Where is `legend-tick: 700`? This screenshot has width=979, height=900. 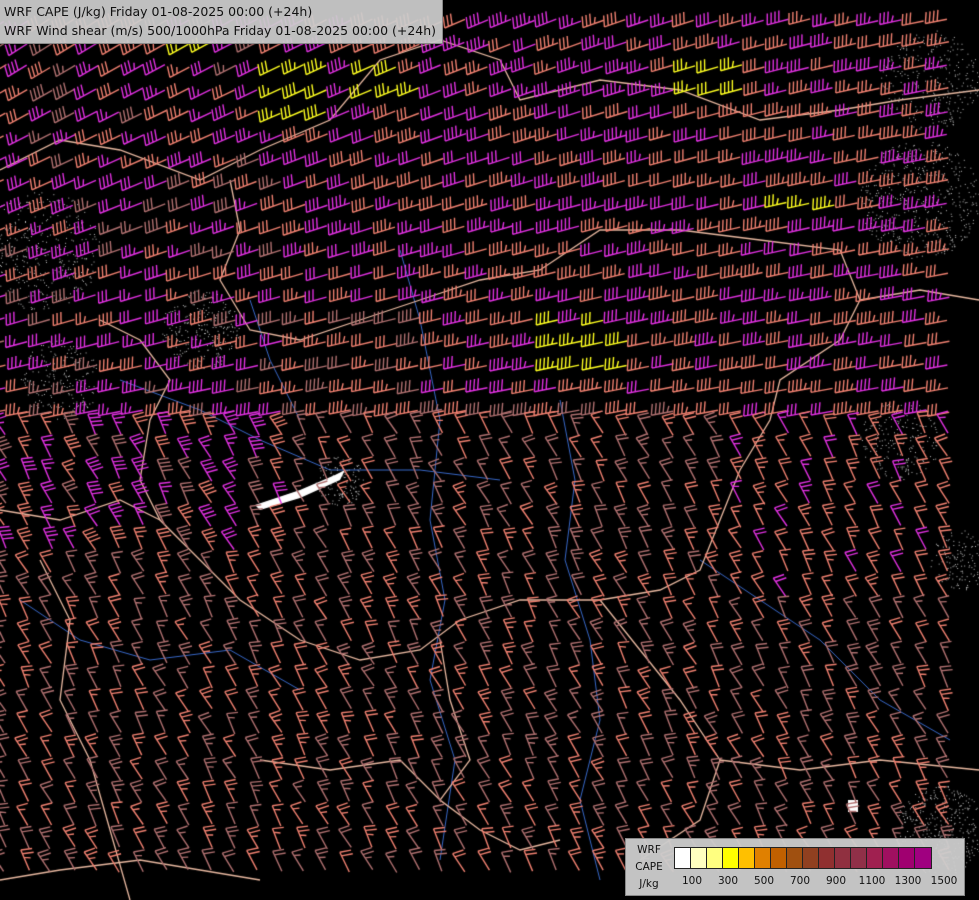 legend-tick: 700 is located at coordinates (800, 881).